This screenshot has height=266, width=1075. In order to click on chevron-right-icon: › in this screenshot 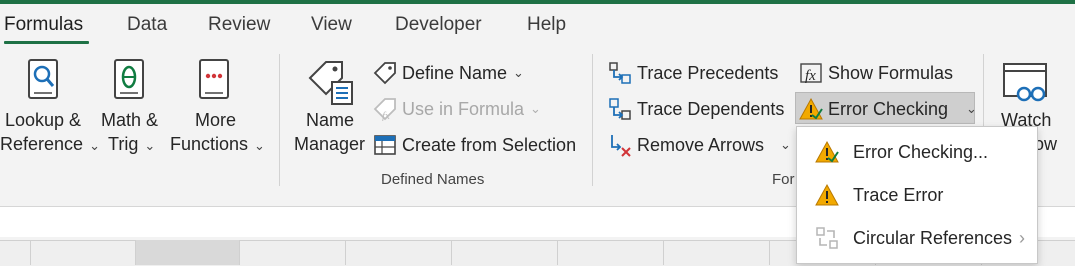, I will do `click(1022, 237)`.